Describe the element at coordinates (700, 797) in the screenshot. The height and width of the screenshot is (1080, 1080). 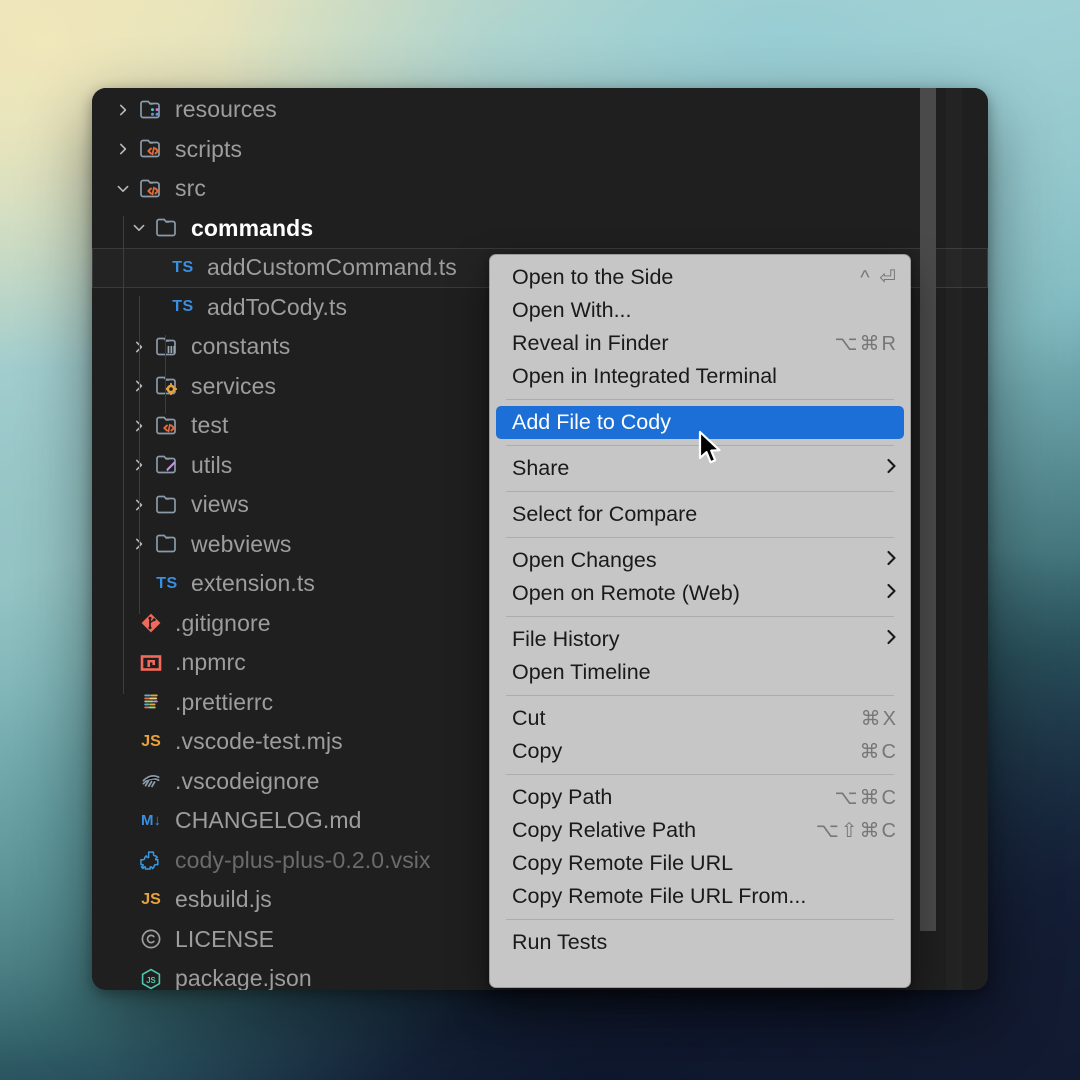
I see `menu-item: Copy Path ⌥⌘C` at that location.